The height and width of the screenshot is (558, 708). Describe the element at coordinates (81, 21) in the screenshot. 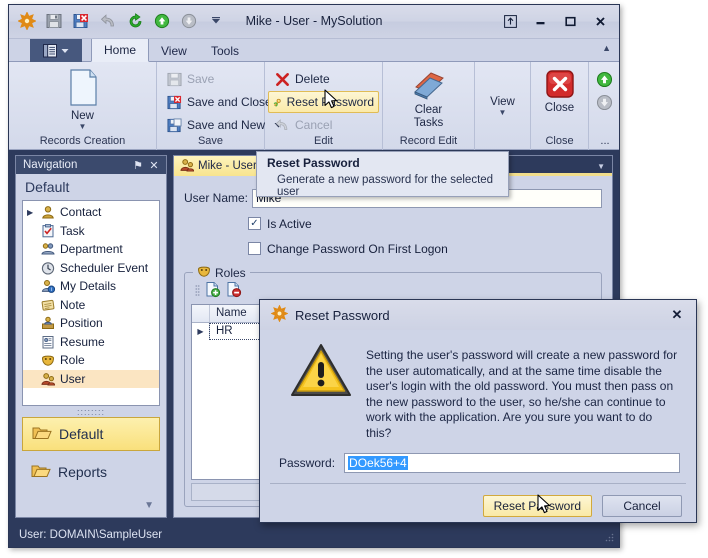

I see `save-and-close-icon` at that location.